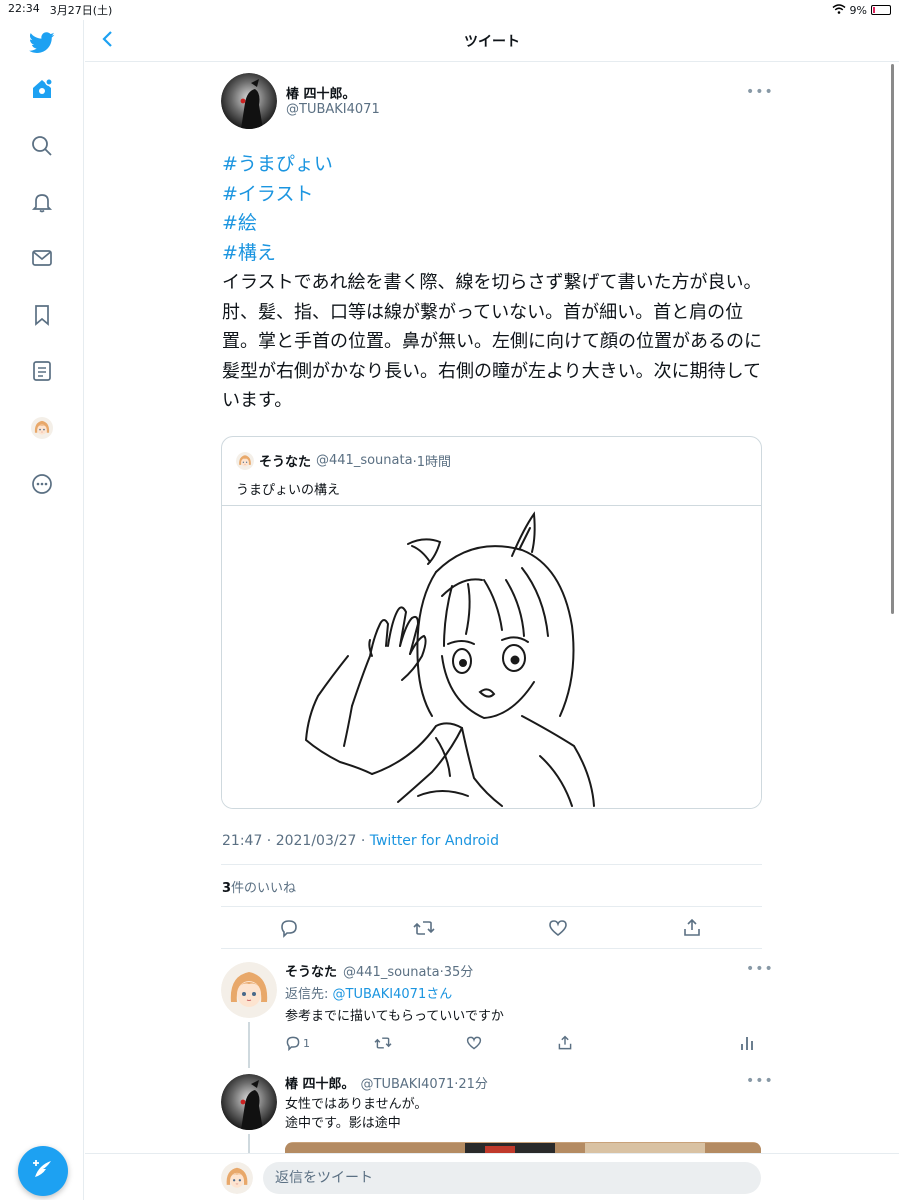 The width and height of the screenshot is (899, 1200). What do you see at coordinates (471, 1084) in the screenshot?
I see `reply-time: ·21分` at bounding box center [471, 1084].